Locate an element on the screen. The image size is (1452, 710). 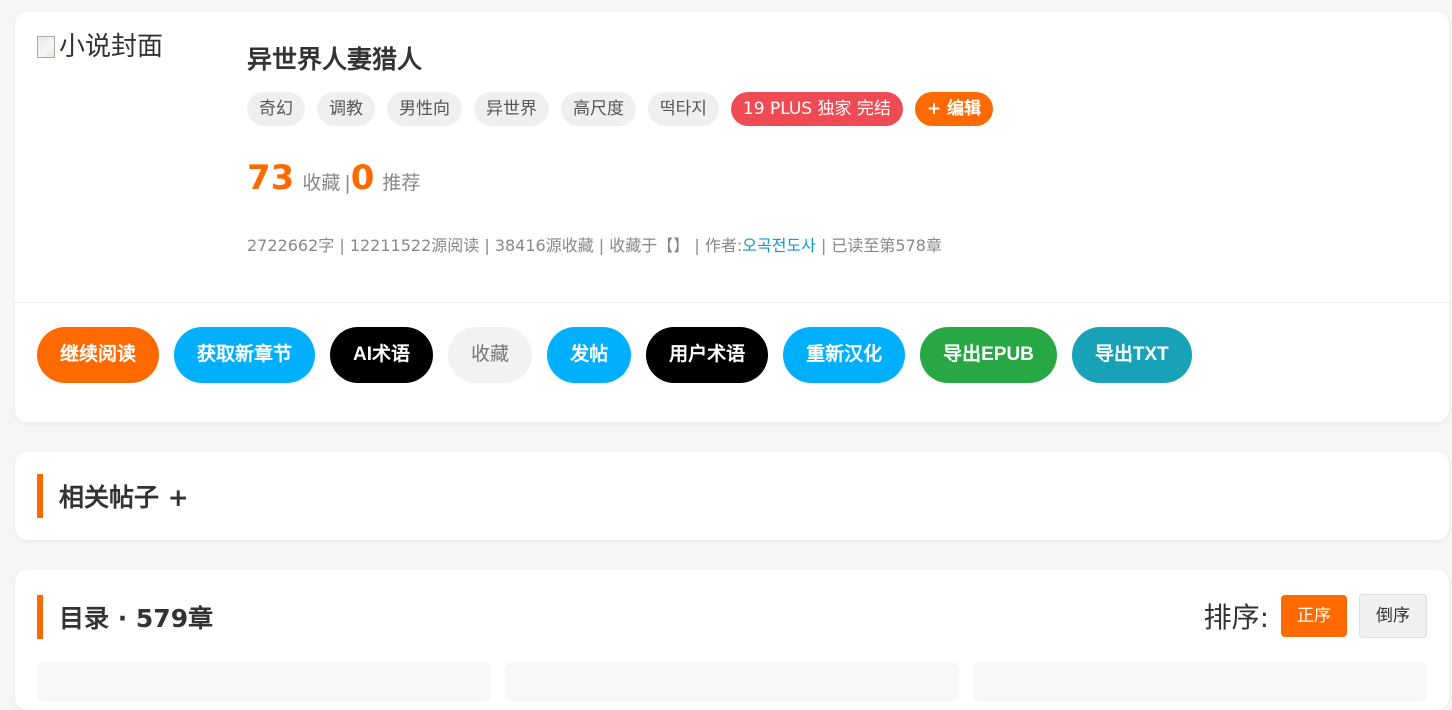
user-terms-button: 用户术语 is located at coordinates (707, 355).